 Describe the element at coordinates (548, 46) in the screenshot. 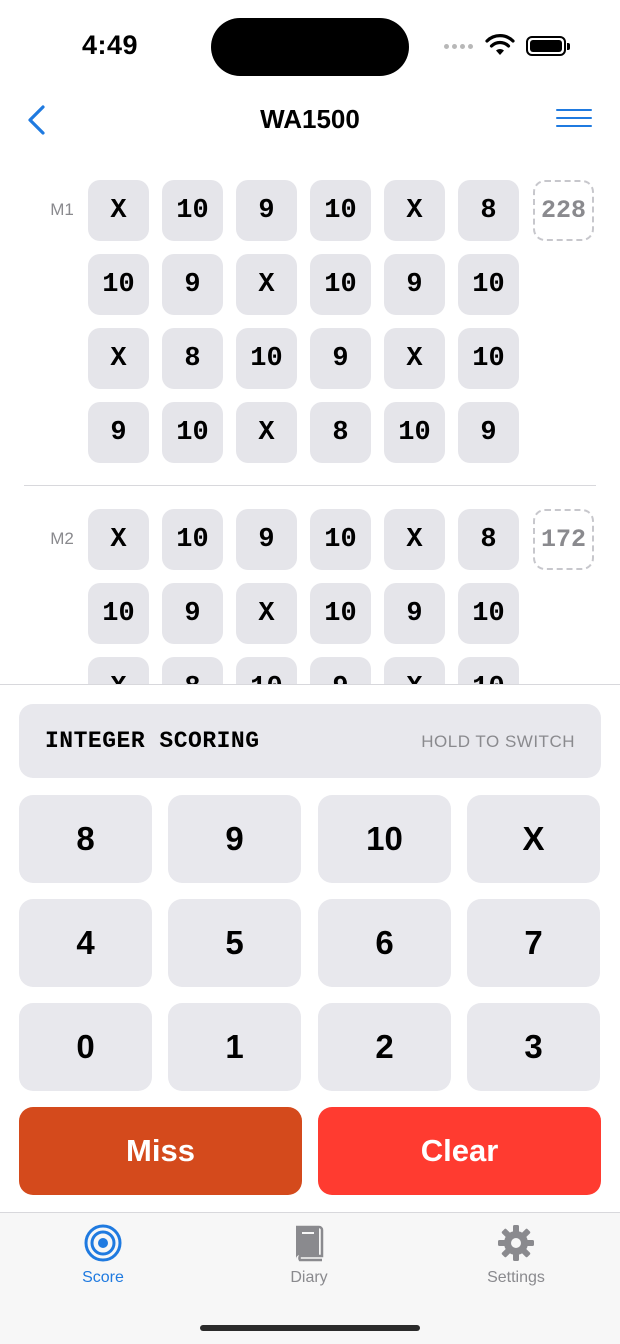

I see `battery-icon` at that location.